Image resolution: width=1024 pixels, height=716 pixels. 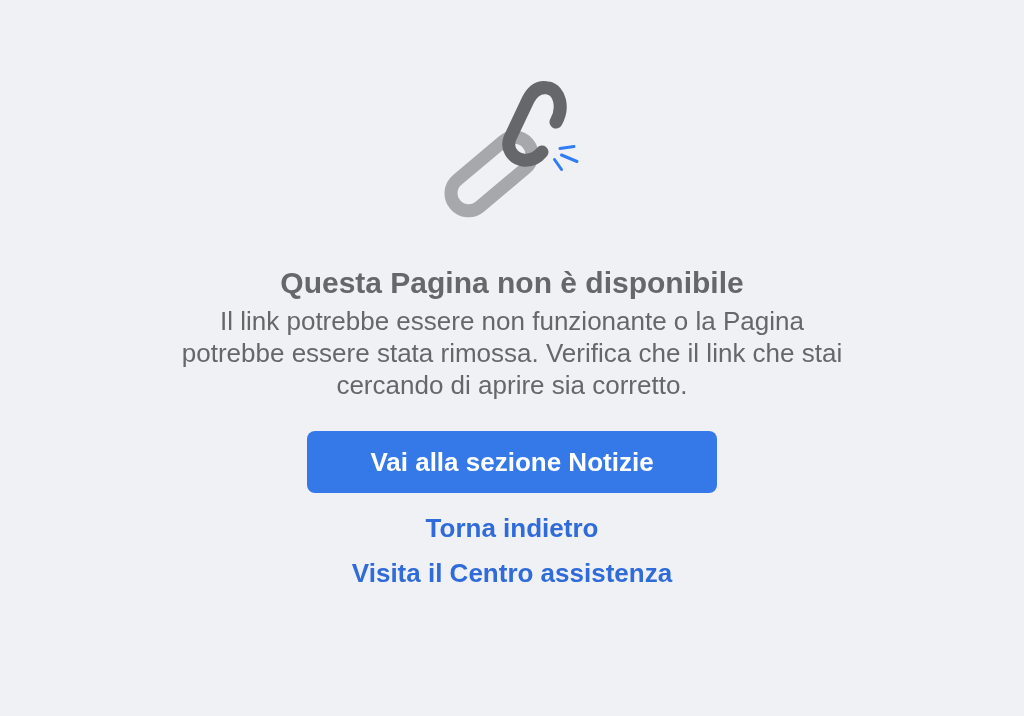 What do you see at coordinates (512, 573) in the screenshot?
I see `text-link: Visita il Centro assistenza` at bounding box center [512, 573].